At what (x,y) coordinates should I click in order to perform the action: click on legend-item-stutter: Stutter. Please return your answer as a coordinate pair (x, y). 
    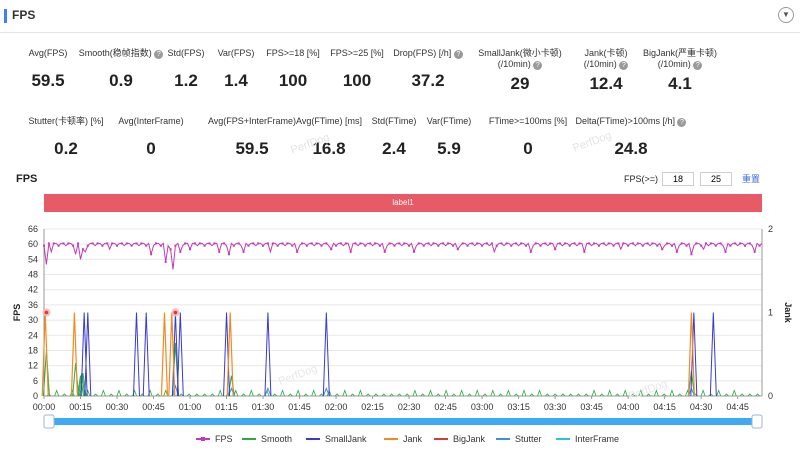
    Looking at the image, I should click on (528, 439).